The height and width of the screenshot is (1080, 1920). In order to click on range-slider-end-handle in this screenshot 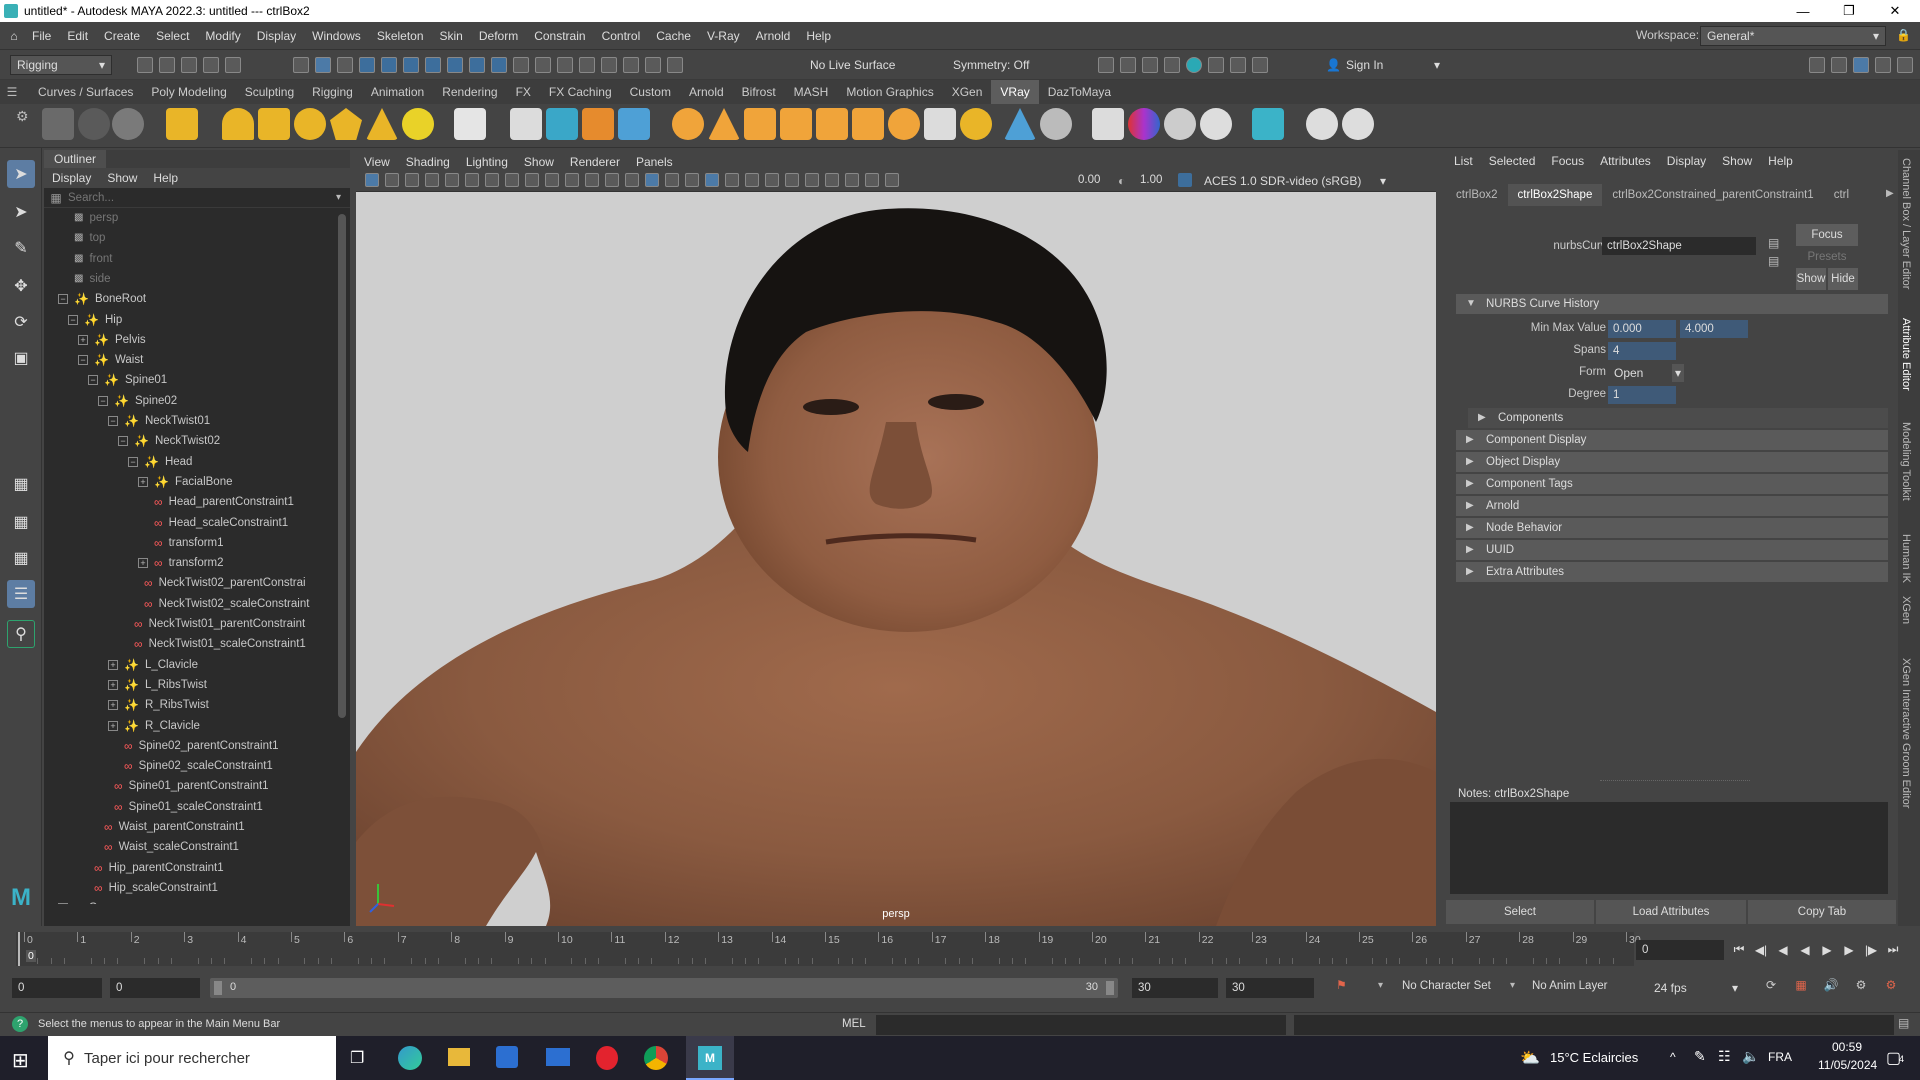, I will do `click(1110, 988)`.